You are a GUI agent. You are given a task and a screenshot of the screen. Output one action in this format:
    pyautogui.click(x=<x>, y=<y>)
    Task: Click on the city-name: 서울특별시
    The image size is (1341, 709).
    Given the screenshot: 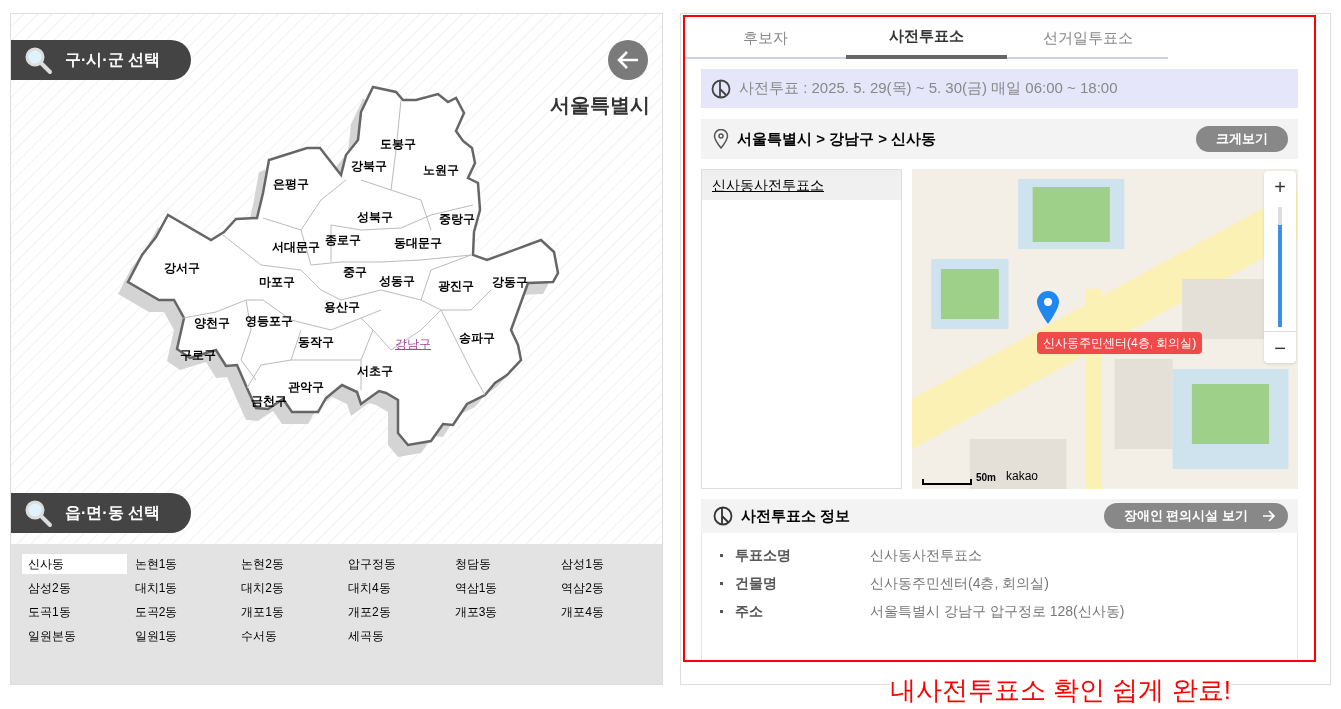 What is the action you would take?
    pyautogui.click(x=600, y=105)
    